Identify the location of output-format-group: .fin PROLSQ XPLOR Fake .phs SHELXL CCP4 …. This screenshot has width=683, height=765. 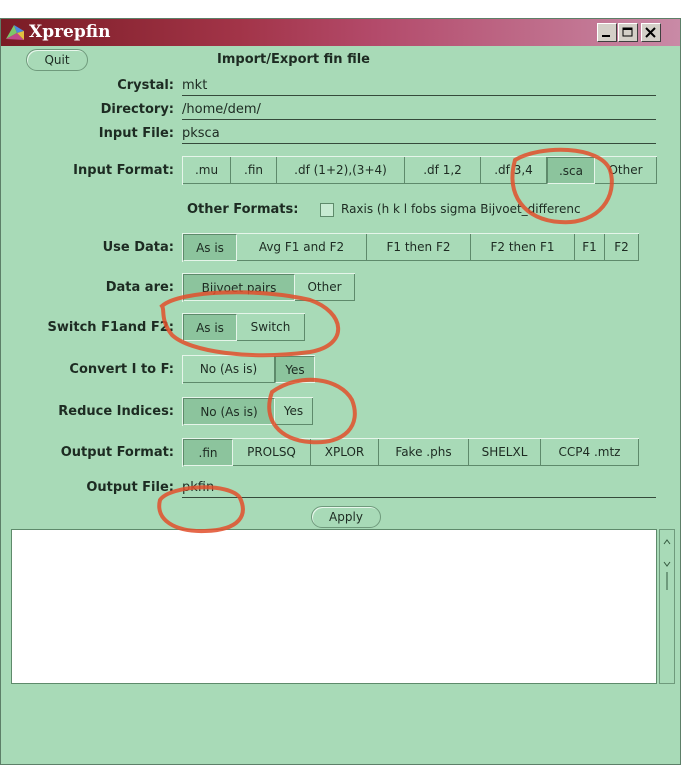
(410, 452).